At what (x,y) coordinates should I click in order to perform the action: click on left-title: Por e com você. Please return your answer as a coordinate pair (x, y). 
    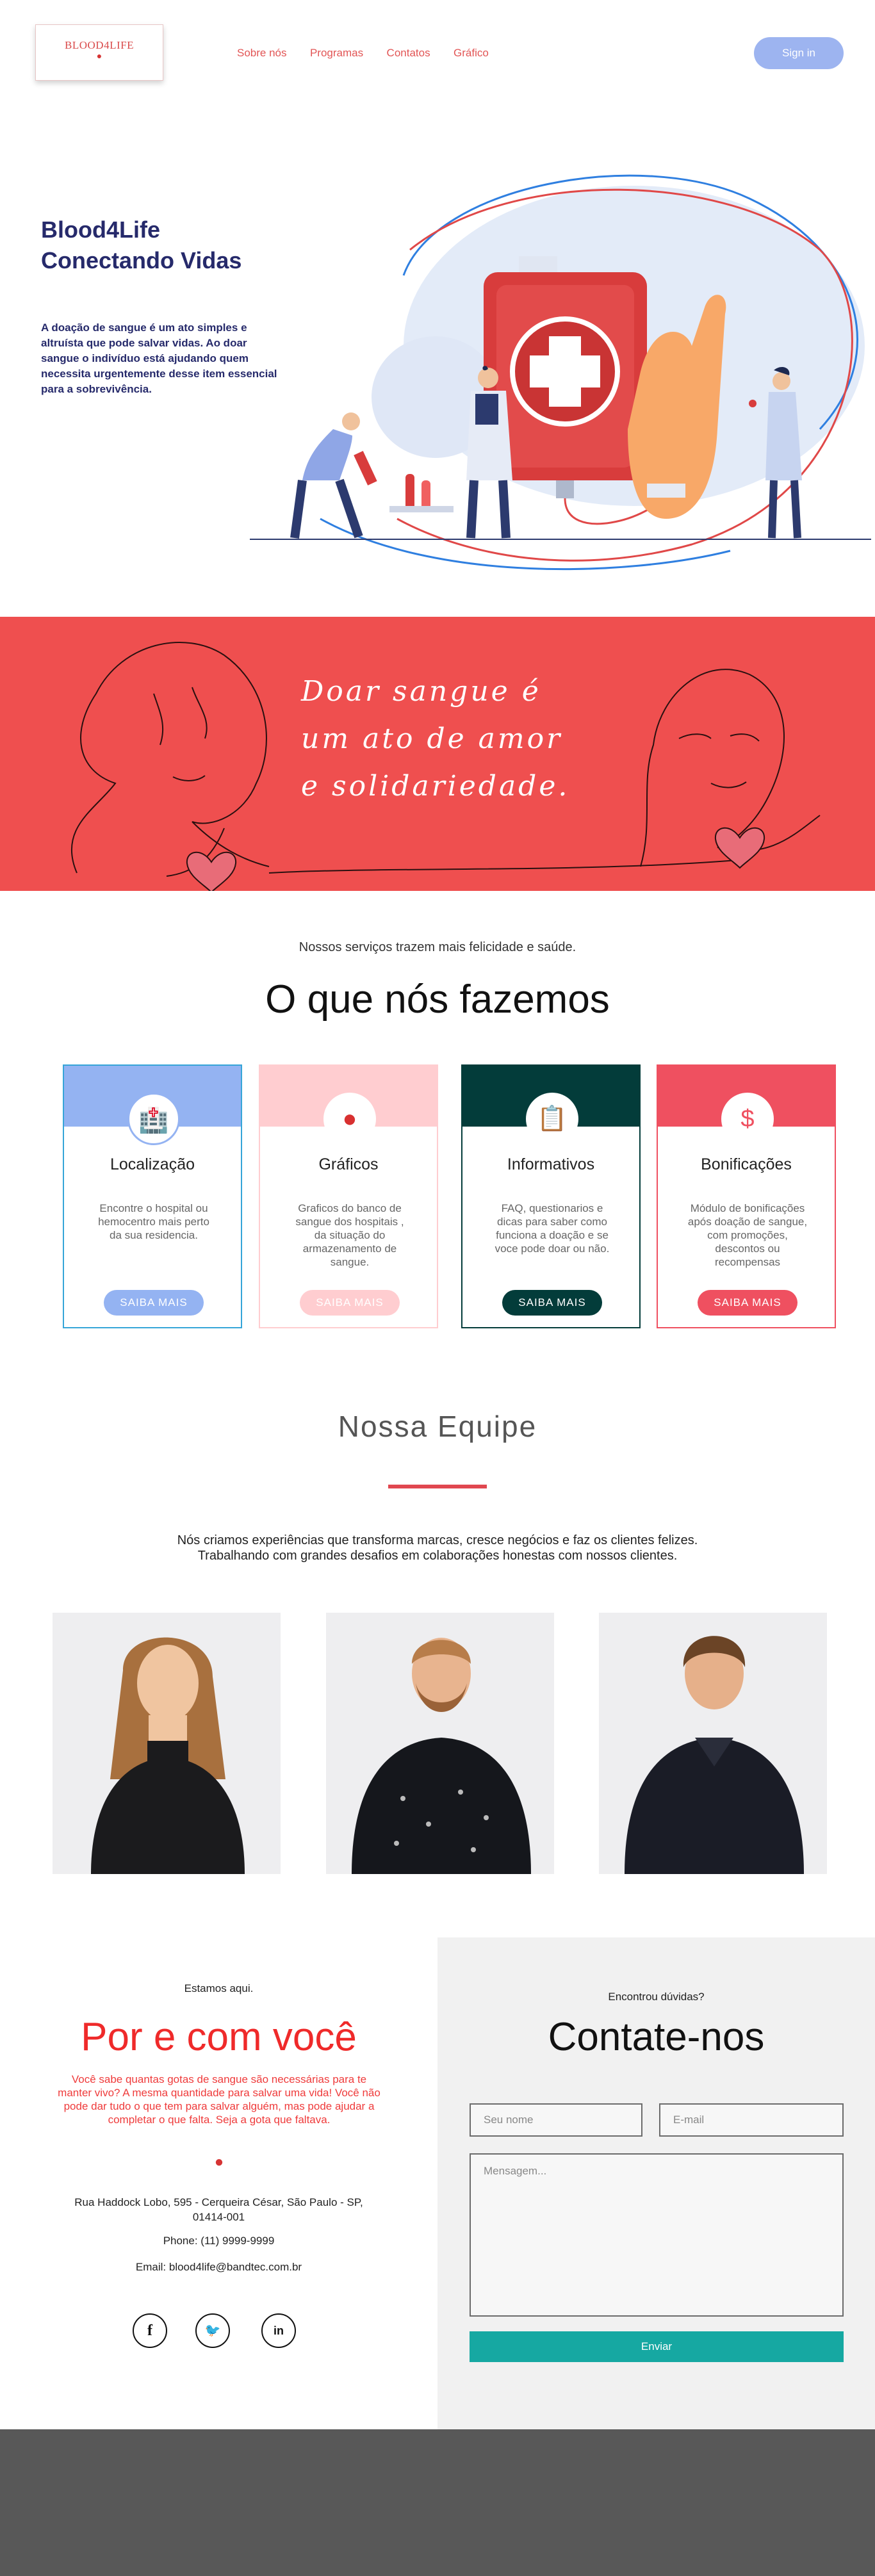
    Looking at the image, I should click on (219, 2037).